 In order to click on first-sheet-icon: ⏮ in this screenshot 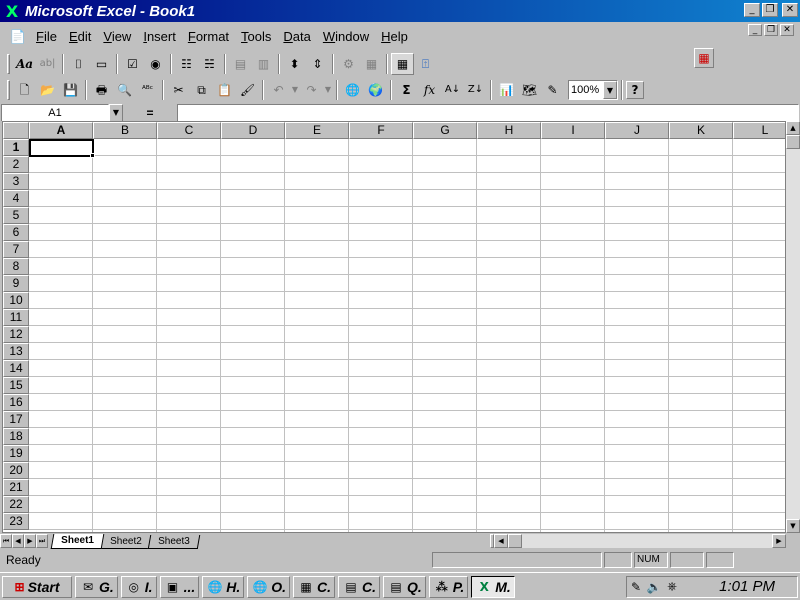, I will do `click(6, 541)`.